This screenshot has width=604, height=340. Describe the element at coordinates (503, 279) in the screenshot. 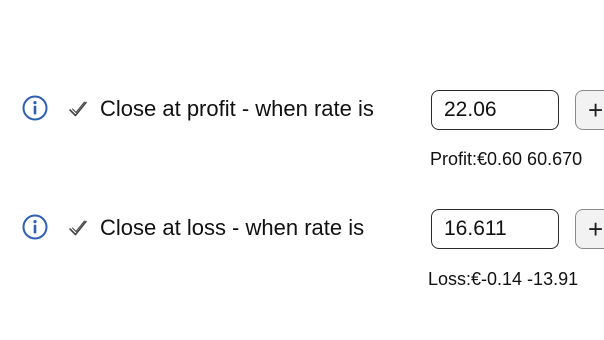

I see `loss-result-text: Loss:€-0.14 -13.91` at that location.